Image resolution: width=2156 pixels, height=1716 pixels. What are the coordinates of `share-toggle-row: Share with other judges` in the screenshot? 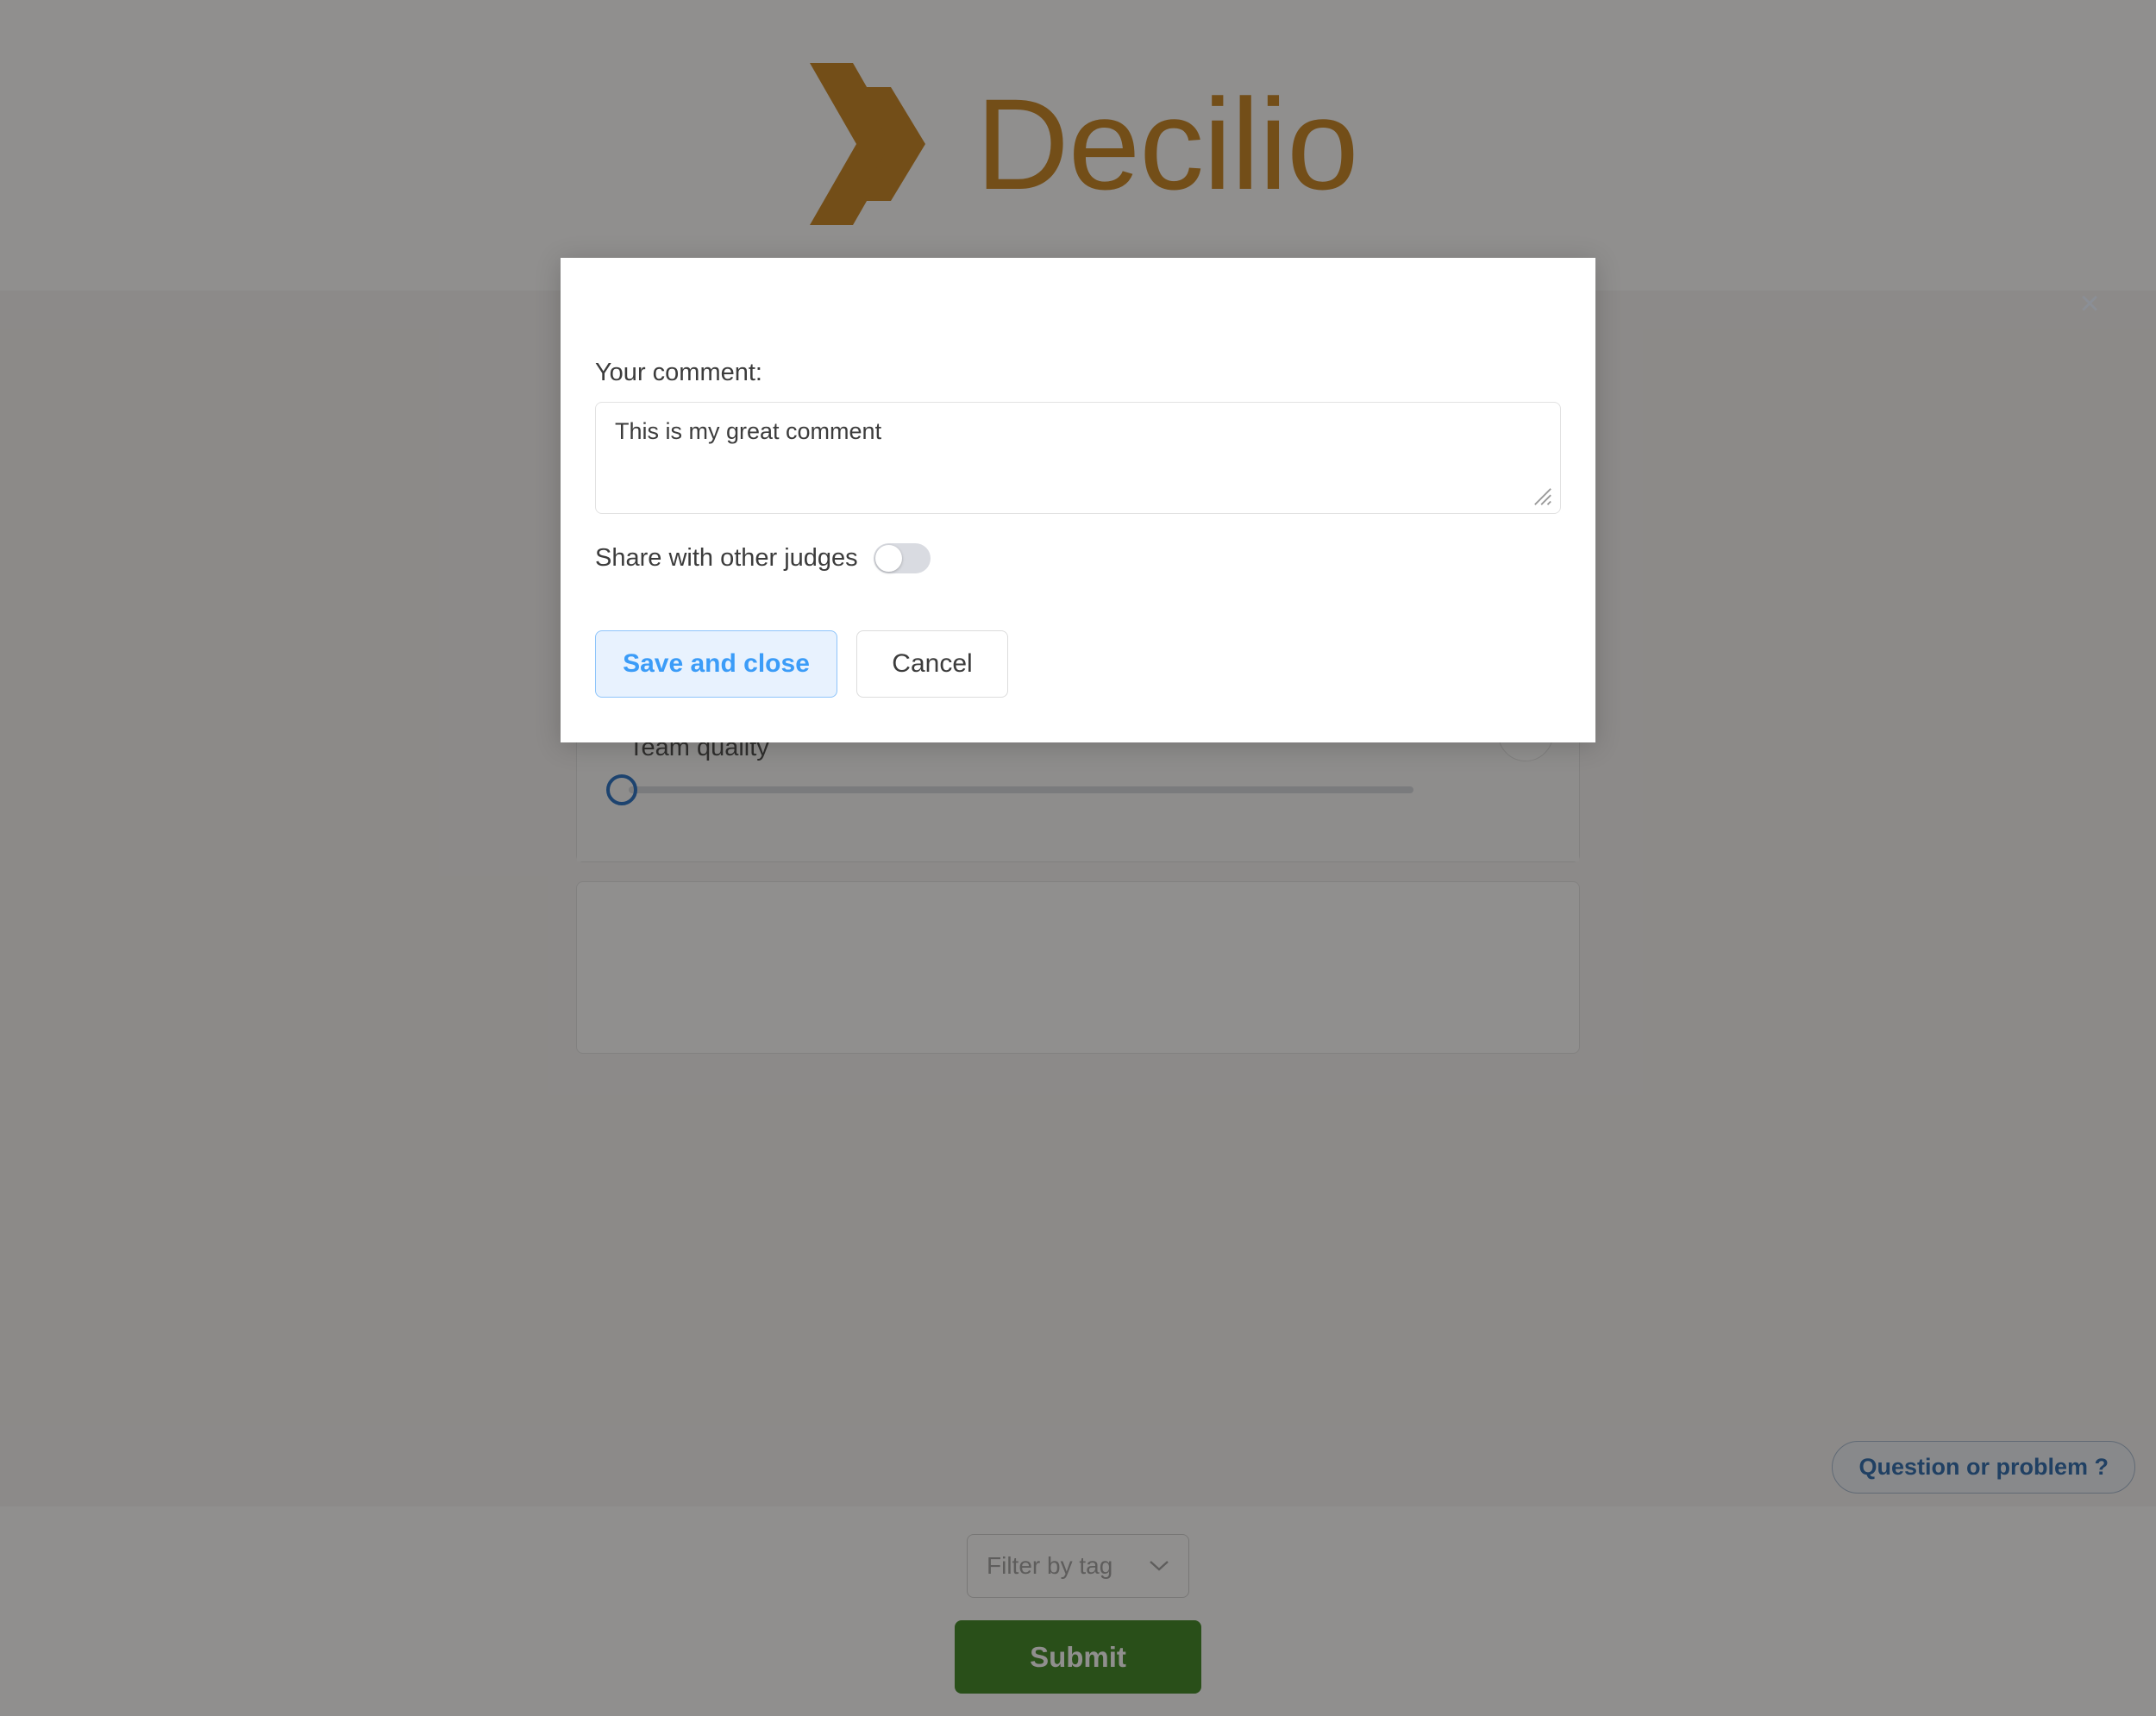 It's located at (763, 558).